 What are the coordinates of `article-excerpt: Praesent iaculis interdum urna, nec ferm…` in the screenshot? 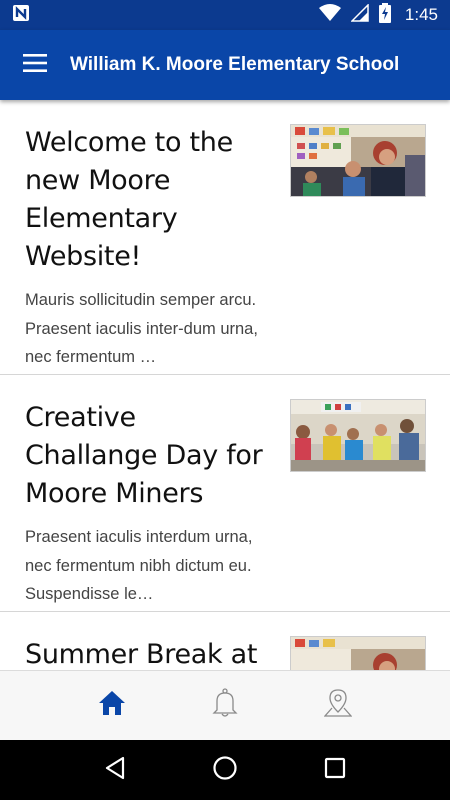 It's located at (139, 565).